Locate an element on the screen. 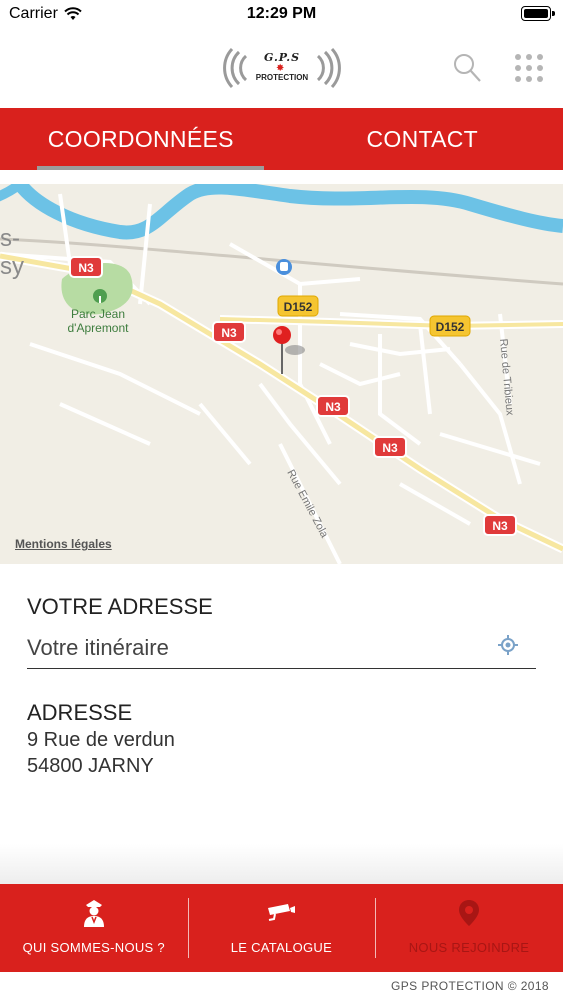  nav-about-us: QUI SOMMES-NOUS ? is located at coordinates (94, 928).